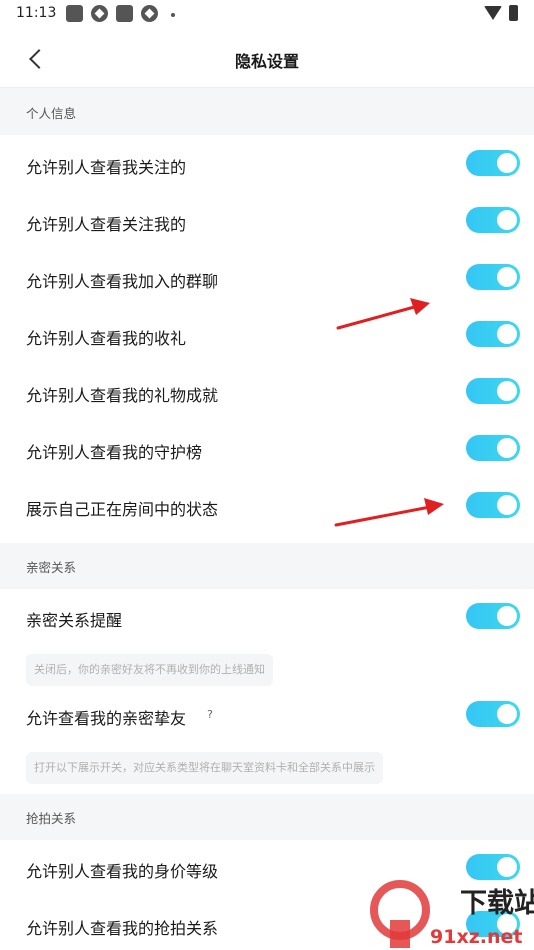 The image size is (534, 950). I want to click on watermark-url: 91xz.net, so click(476, 937).